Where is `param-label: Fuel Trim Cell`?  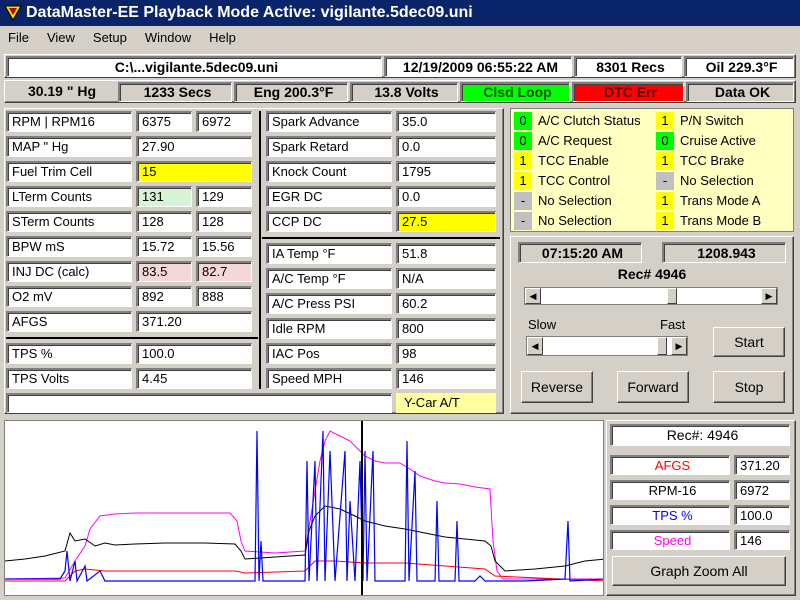
param-label: Fuel Trim Cell is located at coordinates (69, 171).